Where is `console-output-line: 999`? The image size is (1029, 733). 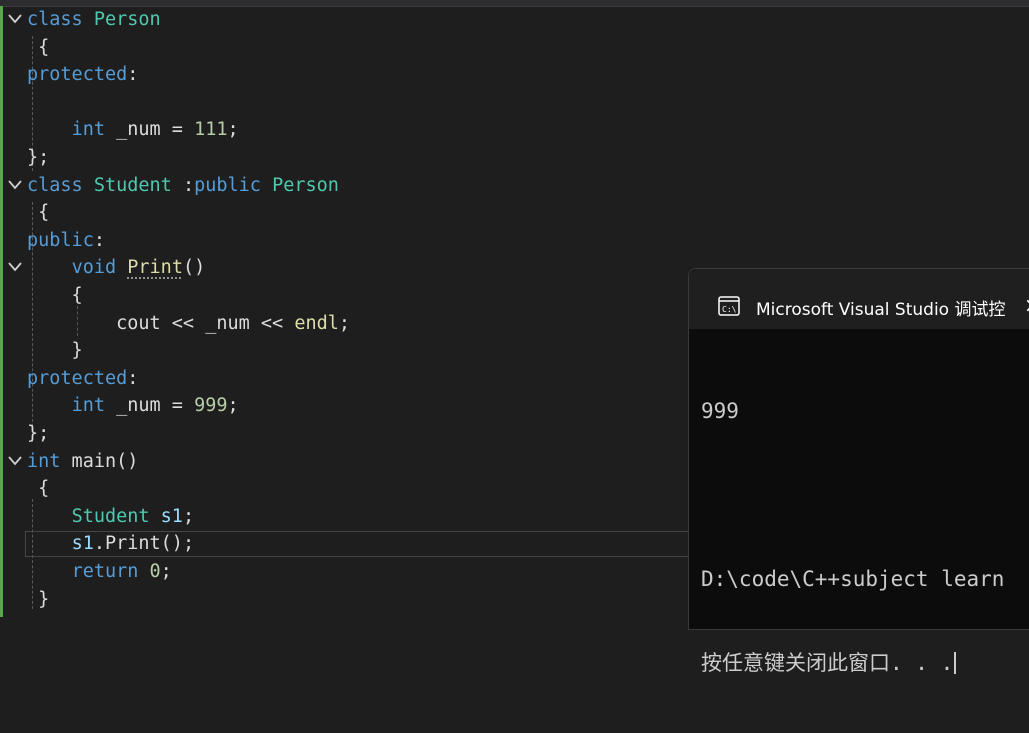 console-output-line: 999 is located at coordinates (720, 411).